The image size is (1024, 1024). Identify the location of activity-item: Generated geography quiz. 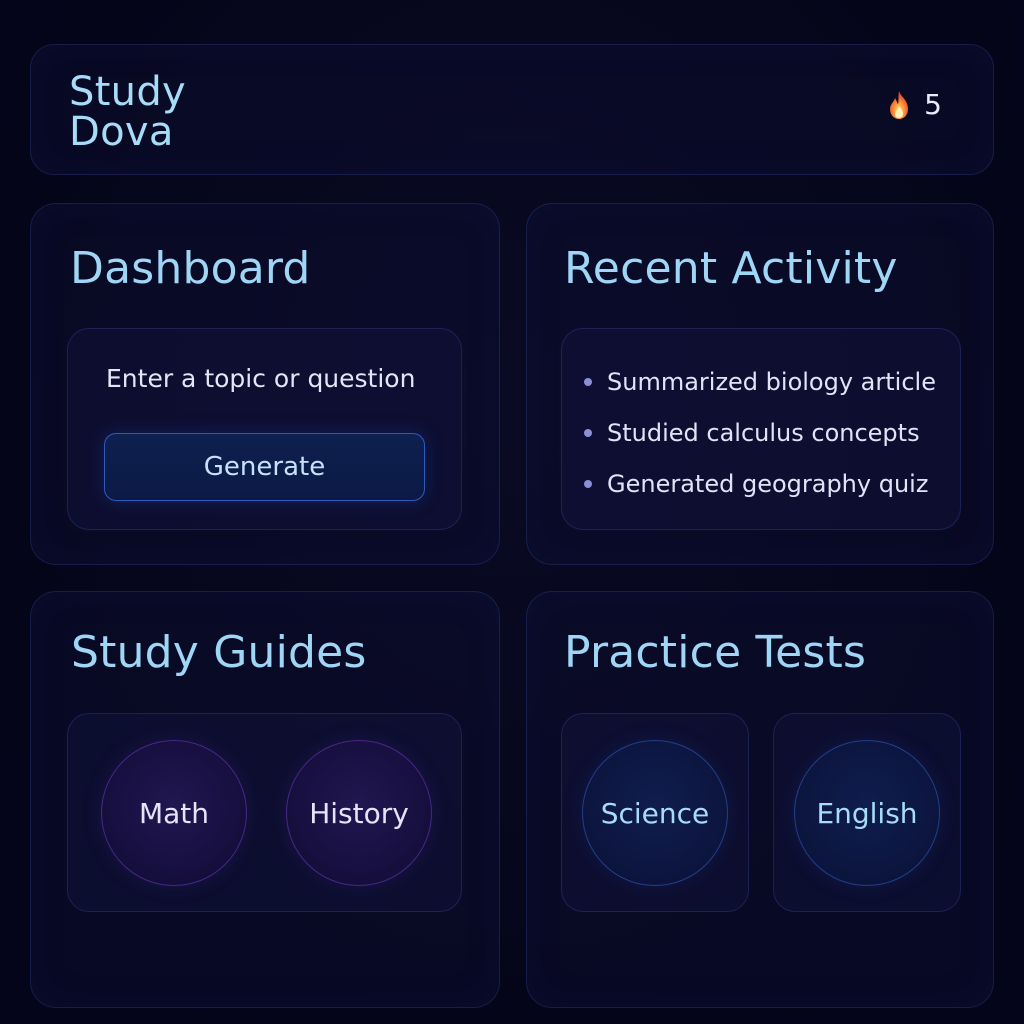
(760, 483).